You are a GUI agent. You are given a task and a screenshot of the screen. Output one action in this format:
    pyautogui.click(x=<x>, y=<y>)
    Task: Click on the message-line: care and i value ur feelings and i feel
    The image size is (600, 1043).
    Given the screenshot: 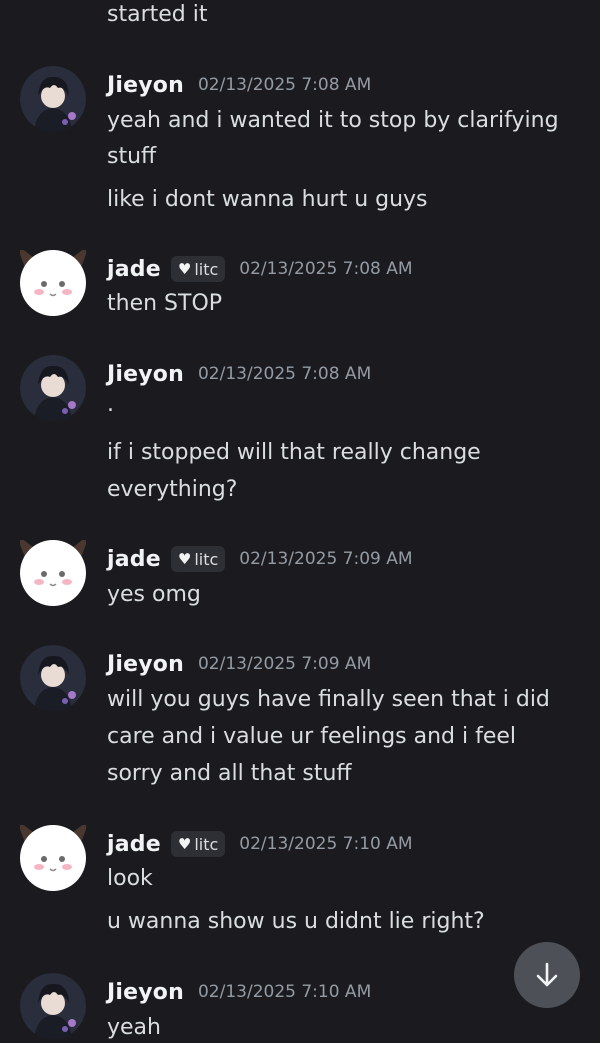 What is the action you would take?
    pyautogui.click(x=312, y=736)
    